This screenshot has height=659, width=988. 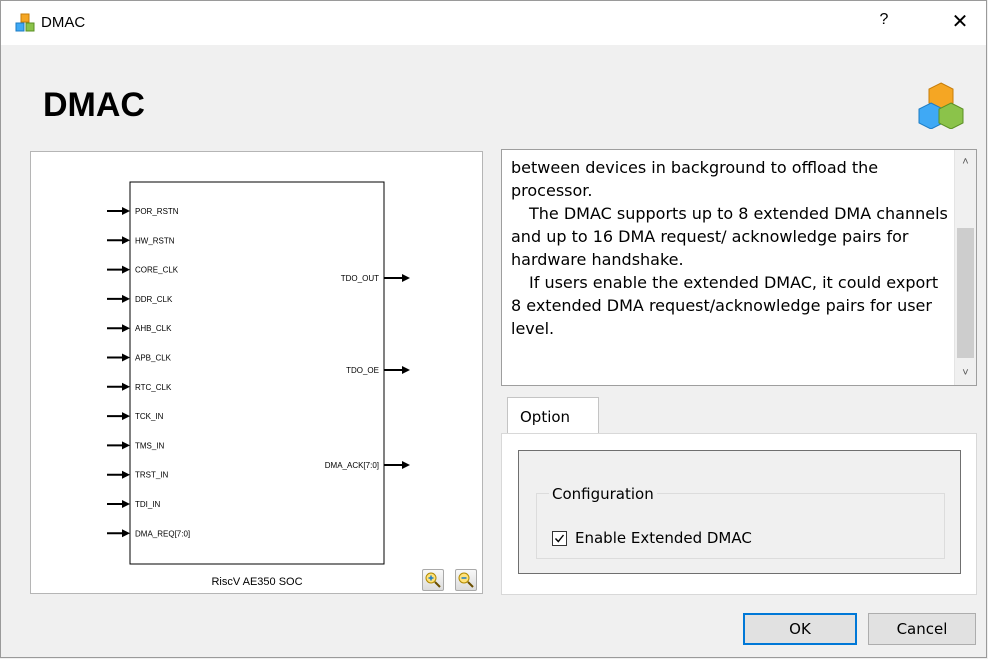 I want to click on input-pin: POR_RSTN, so click(x=143, y=211).